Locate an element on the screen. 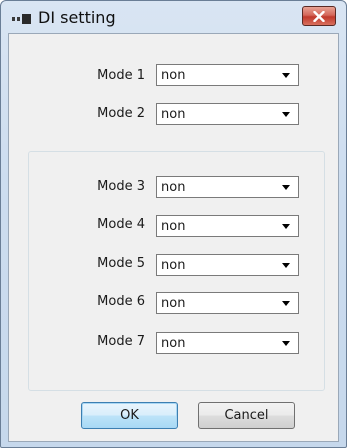 The image size is (347, 448). mode-7-select: non is located at coordinates (227, 343).